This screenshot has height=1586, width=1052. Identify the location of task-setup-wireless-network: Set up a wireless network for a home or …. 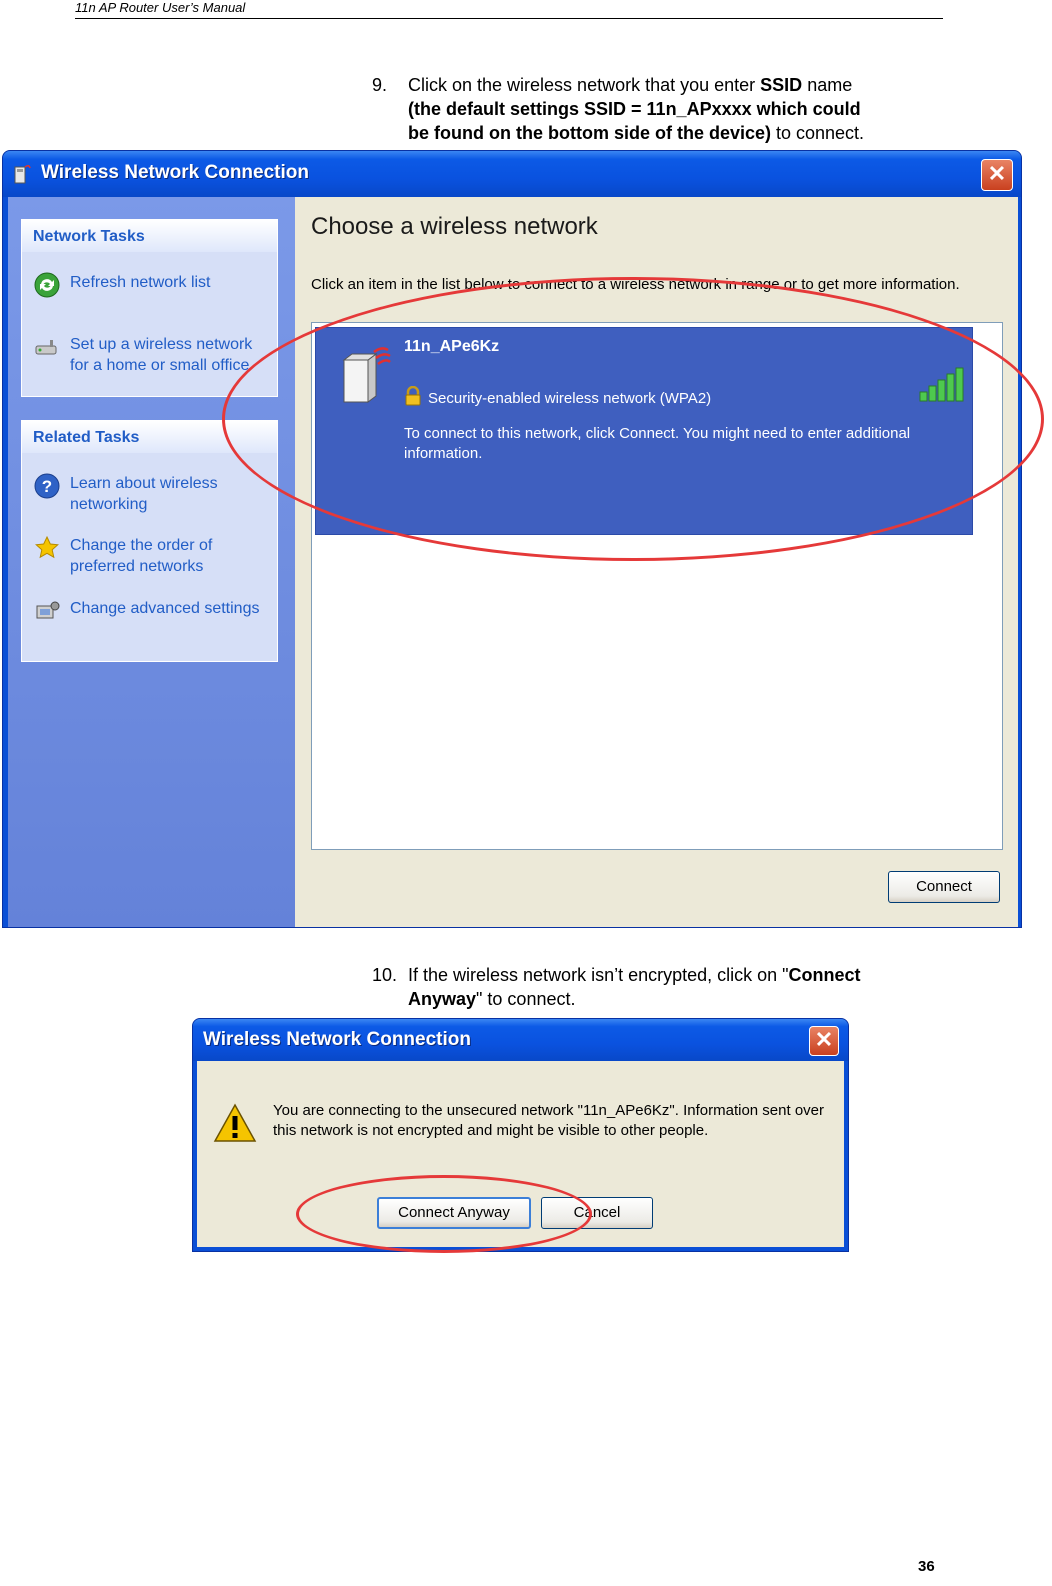
(152, 356).